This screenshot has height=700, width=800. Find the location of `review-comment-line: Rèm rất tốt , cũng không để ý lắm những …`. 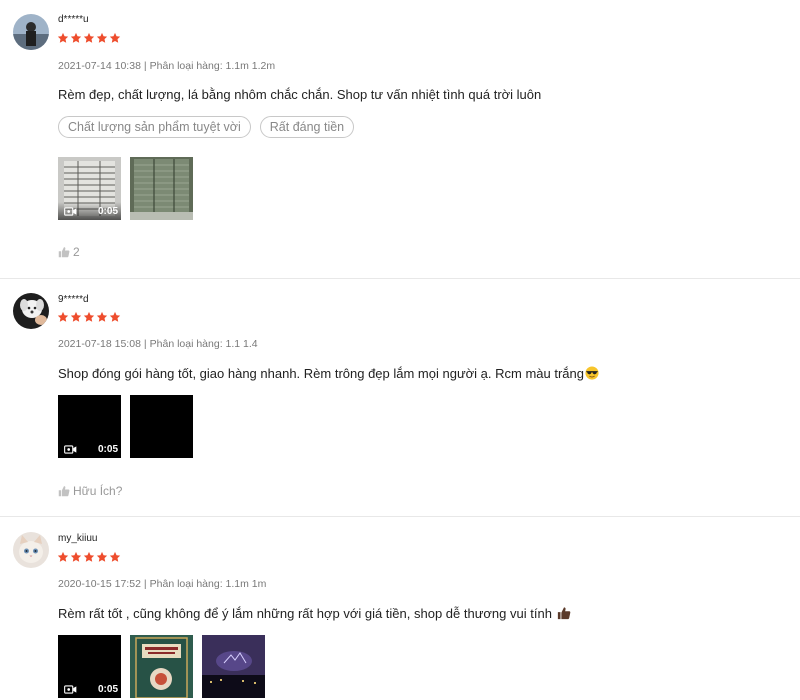

review-comment-line: Rèm rất tốt , cũng không để ý lắm những … is located at coordinates (314, 613).